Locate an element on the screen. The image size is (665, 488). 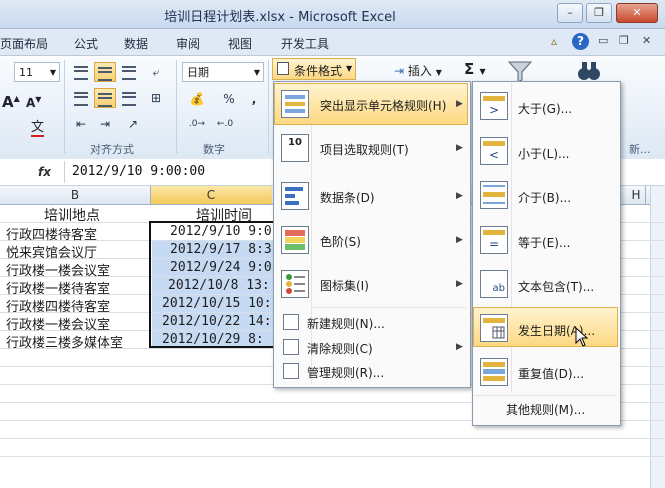
doc-minimize-icon: ▭ is located at coordinates (603, 40).